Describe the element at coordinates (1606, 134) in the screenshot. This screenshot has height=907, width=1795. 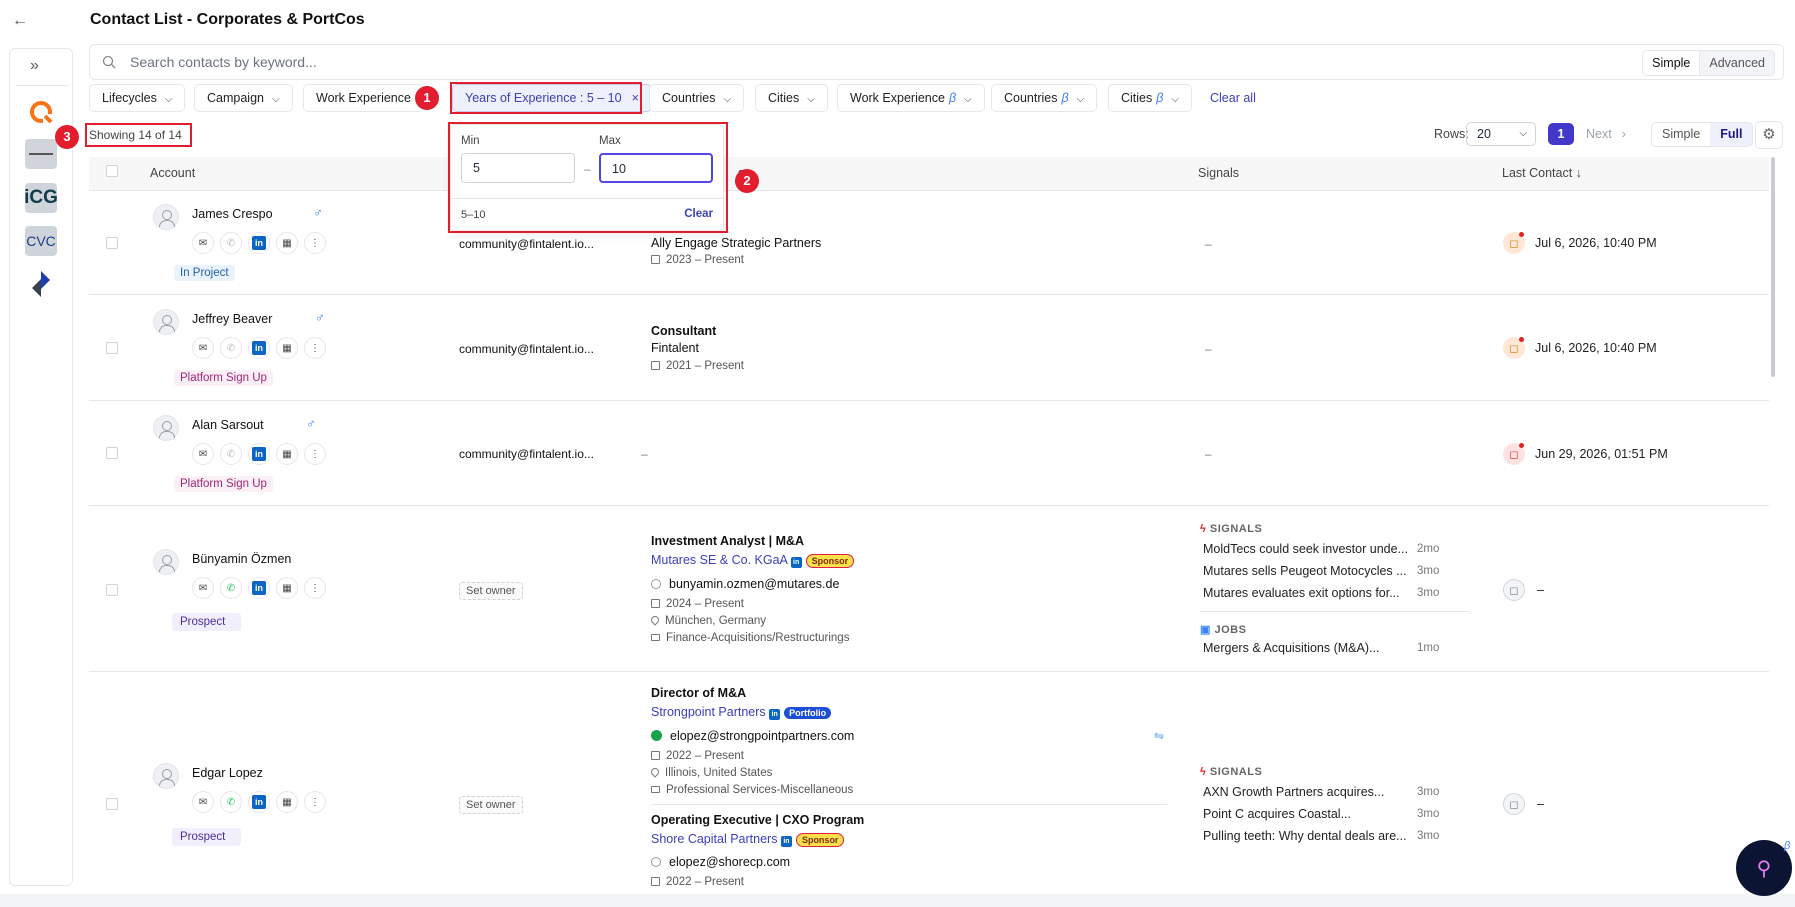
I see `next-page-button: Next ›` at that location.